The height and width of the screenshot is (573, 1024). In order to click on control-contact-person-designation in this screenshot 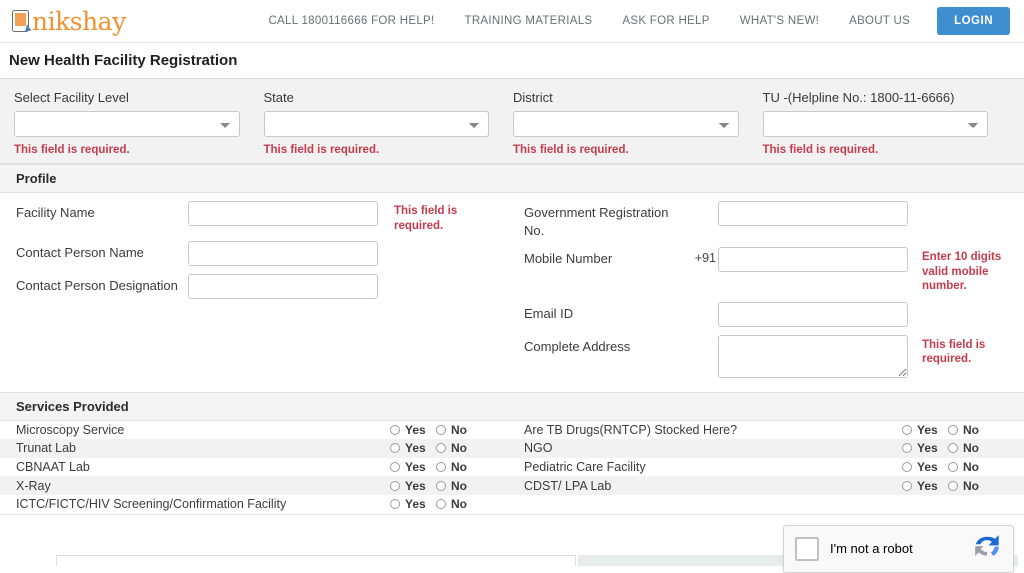, I will do `click(283, 287)`.